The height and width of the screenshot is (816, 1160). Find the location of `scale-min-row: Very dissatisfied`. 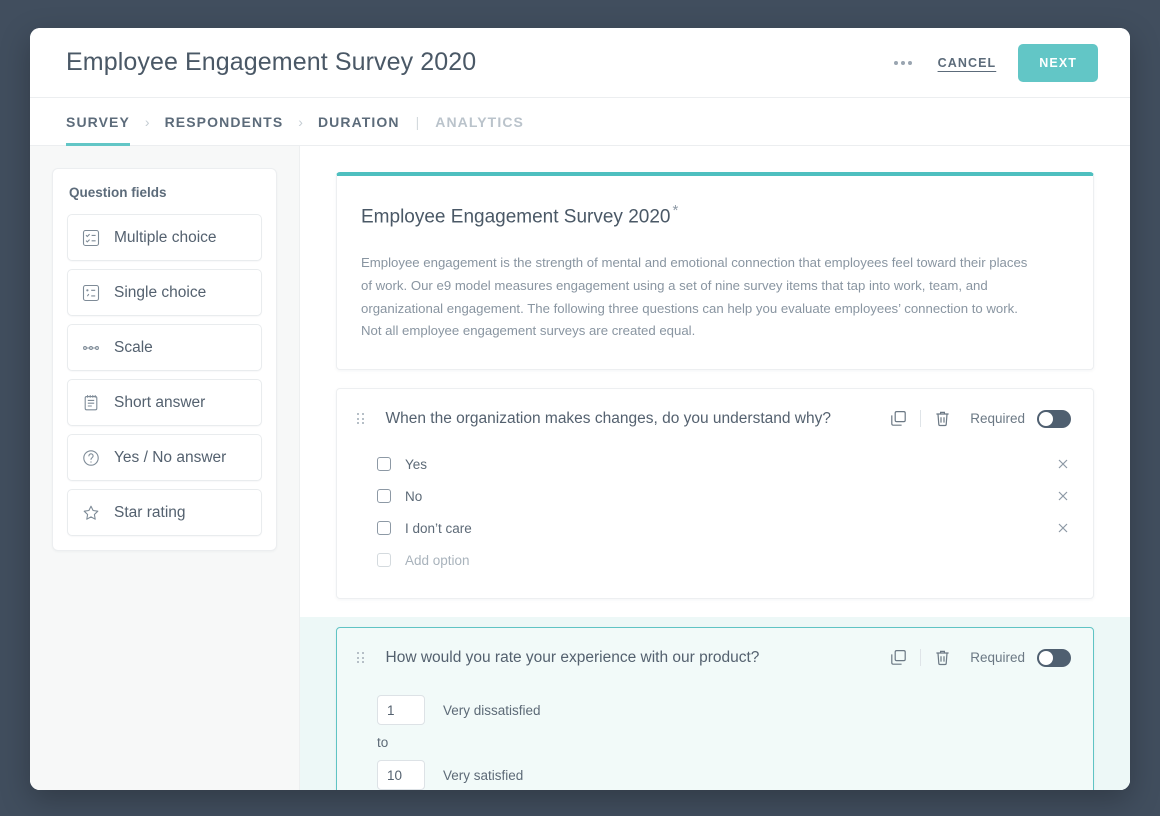

scale-min-row: Very dissatisfied is located at coordinates (715, 710).